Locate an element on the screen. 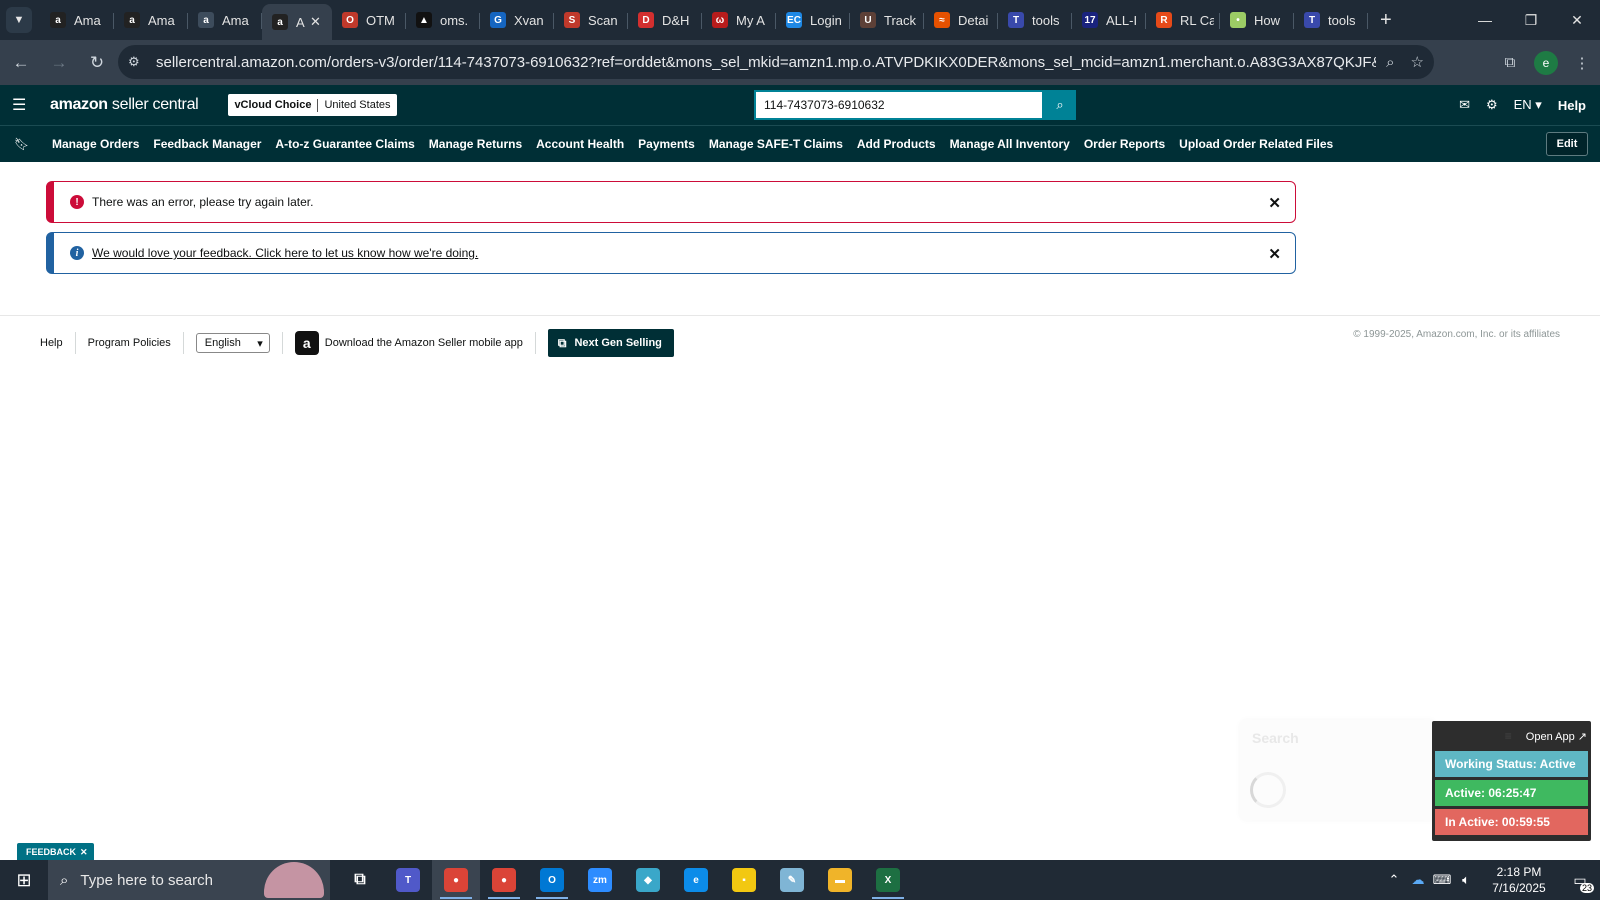 This screenshot has width=1600, height=900. taskbar-app: ▪ is located at coordinates (744, 880).